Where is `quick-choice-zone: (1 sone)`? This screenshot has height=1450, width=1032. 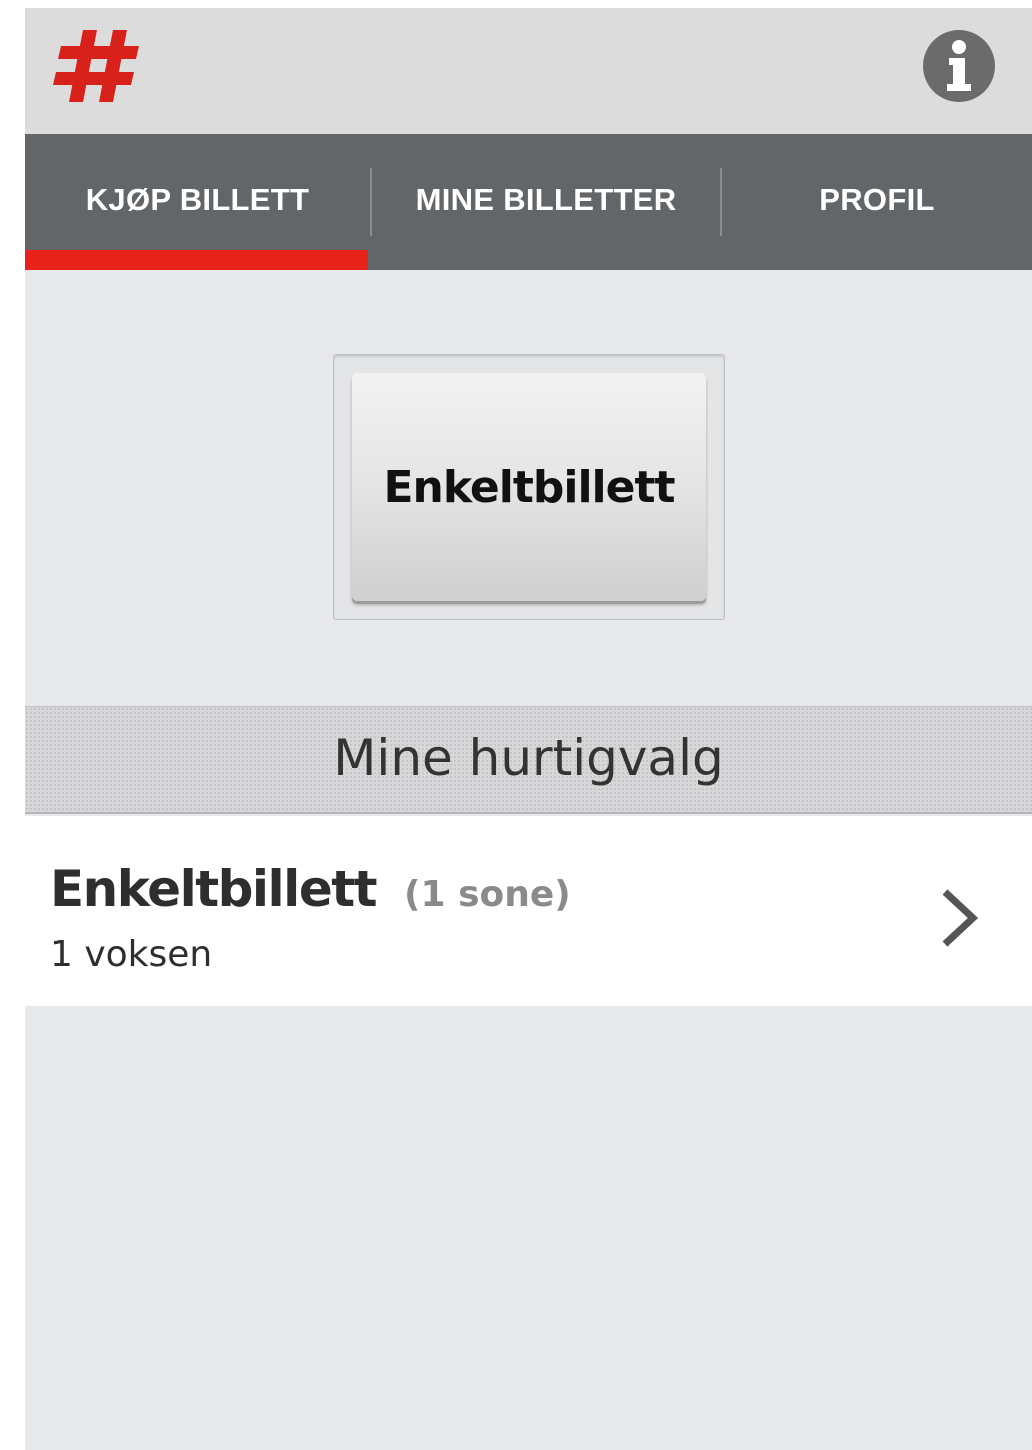 quick-choice-zone: (1 sone) is located at coordinates (487, 894).